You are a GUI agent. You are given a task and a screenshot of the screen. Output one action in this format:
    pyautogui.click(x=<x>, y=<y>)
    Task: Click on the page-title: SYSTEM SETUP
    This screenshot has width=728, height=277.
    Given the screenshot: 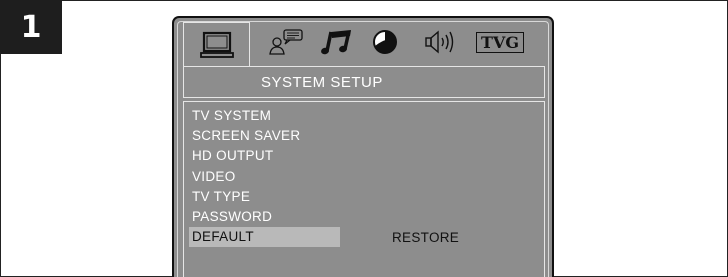 What is the action you would take?
    pyautogui.click(x=322, y=82)
    